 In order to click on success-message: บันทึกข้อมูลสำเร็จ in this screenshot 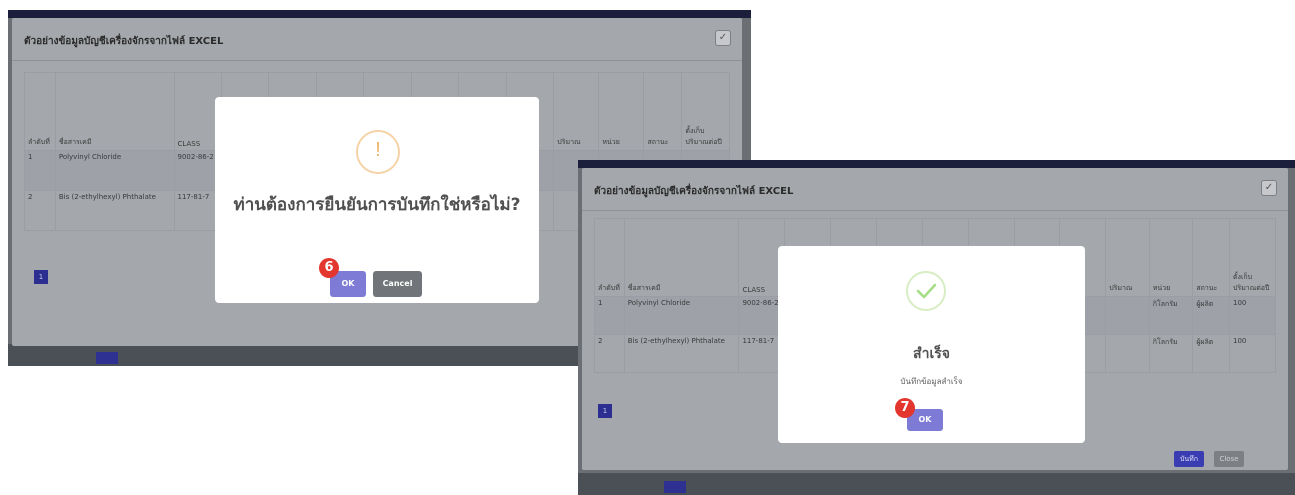, I will do `click(931, 381)`.